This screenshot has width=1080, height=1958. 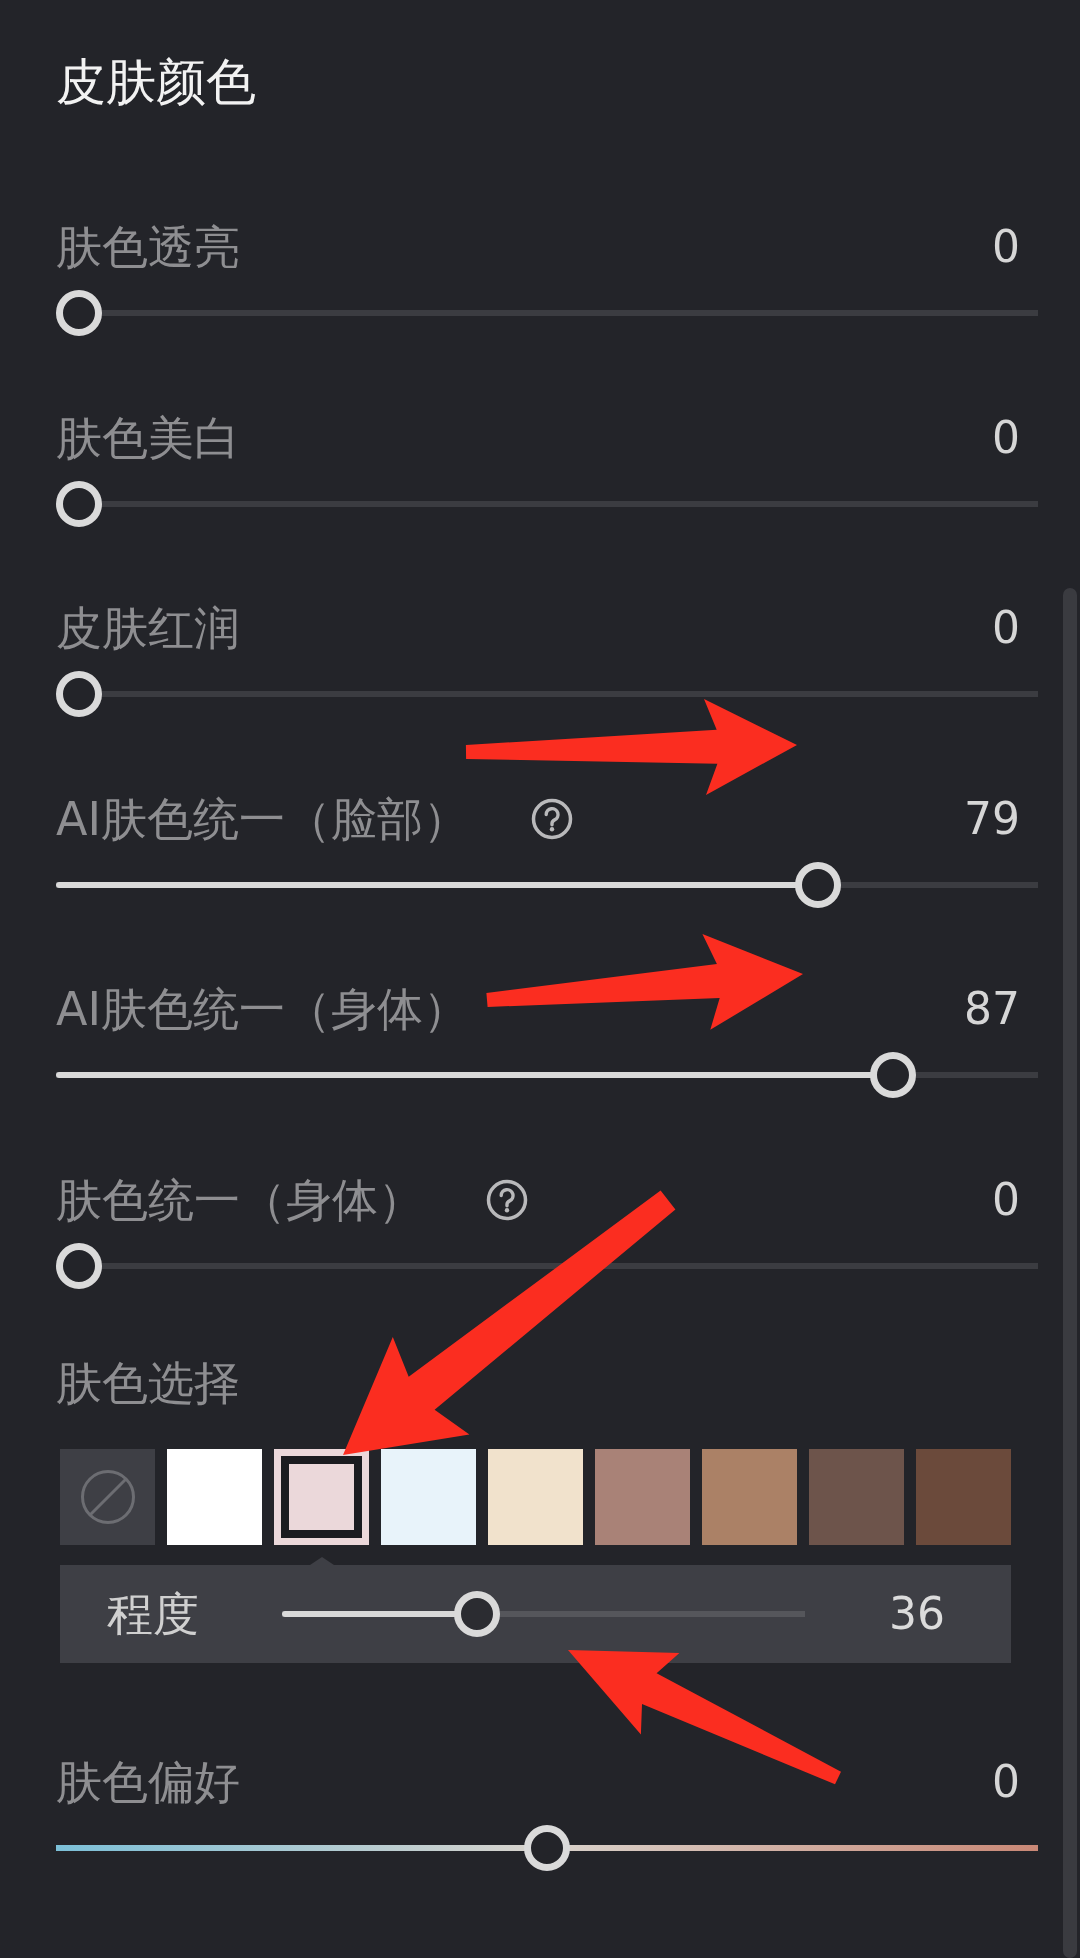 What do you see at coordinates (153, 1613) in the screenshot?
I see `strength-label: 程度` at bounding box center [153, 1613].